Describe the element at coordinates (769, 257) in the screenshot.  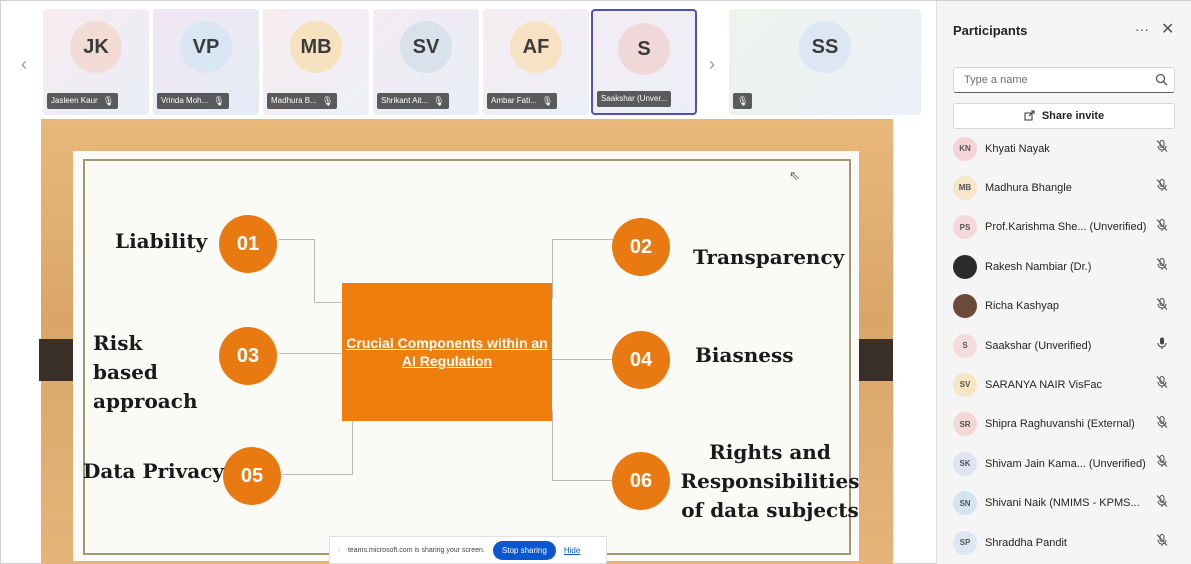
I see `label-transparency: Transparency` at that location.